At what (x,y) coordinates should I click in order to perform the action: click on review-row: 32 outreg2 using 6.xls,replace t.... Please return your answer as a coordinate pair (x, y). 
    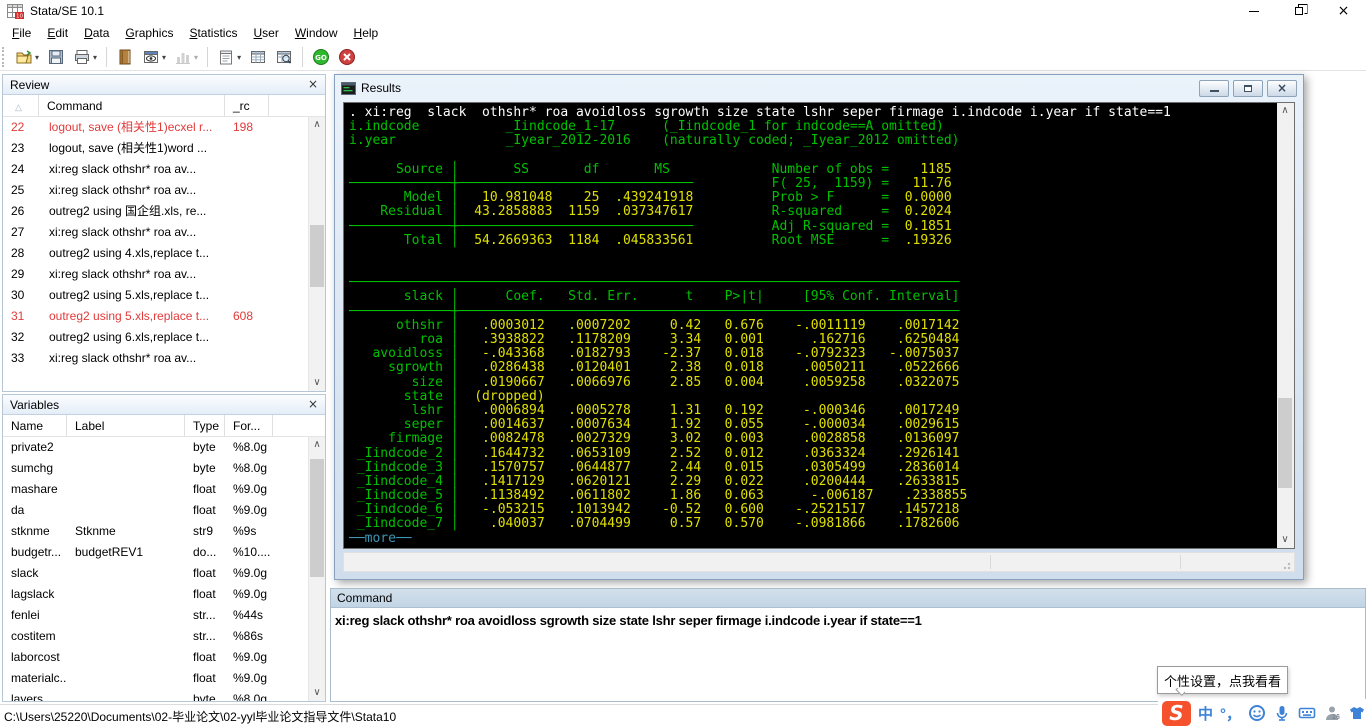
    Looking at the image, I should click on (155, 337).